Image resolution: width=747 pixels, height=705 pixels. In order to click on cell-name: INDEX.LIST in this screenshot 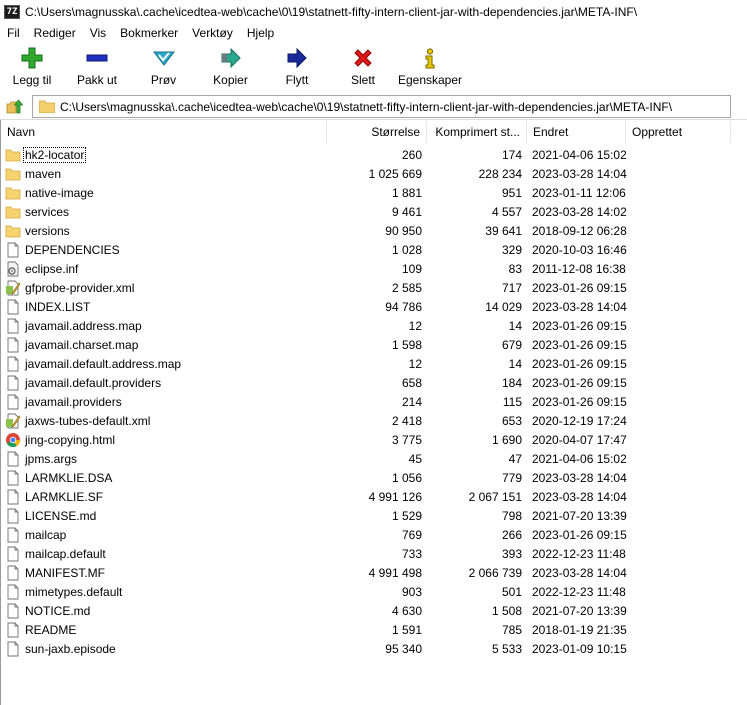, I will do `click(164, 307)`.